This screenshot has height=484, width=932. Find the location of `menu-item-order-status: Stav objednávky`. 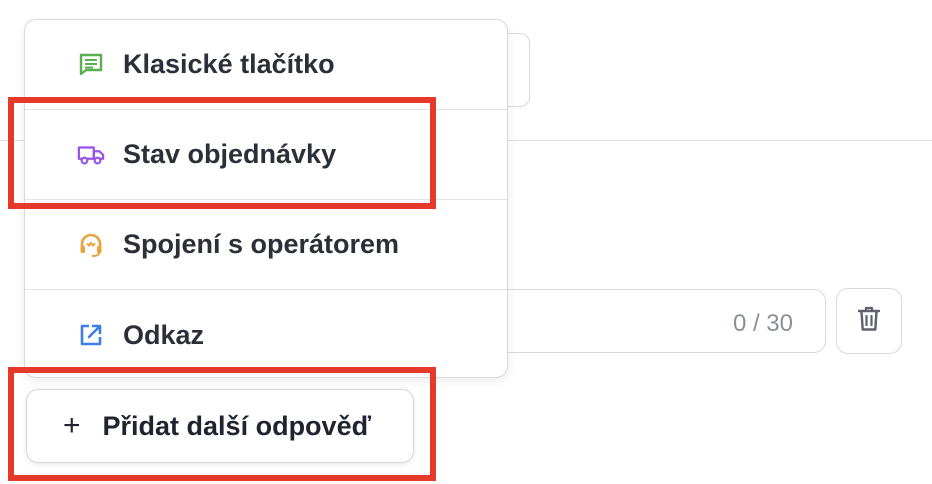

menu-item-order-status: Stav objednávky is located at coordinates (266, 155).